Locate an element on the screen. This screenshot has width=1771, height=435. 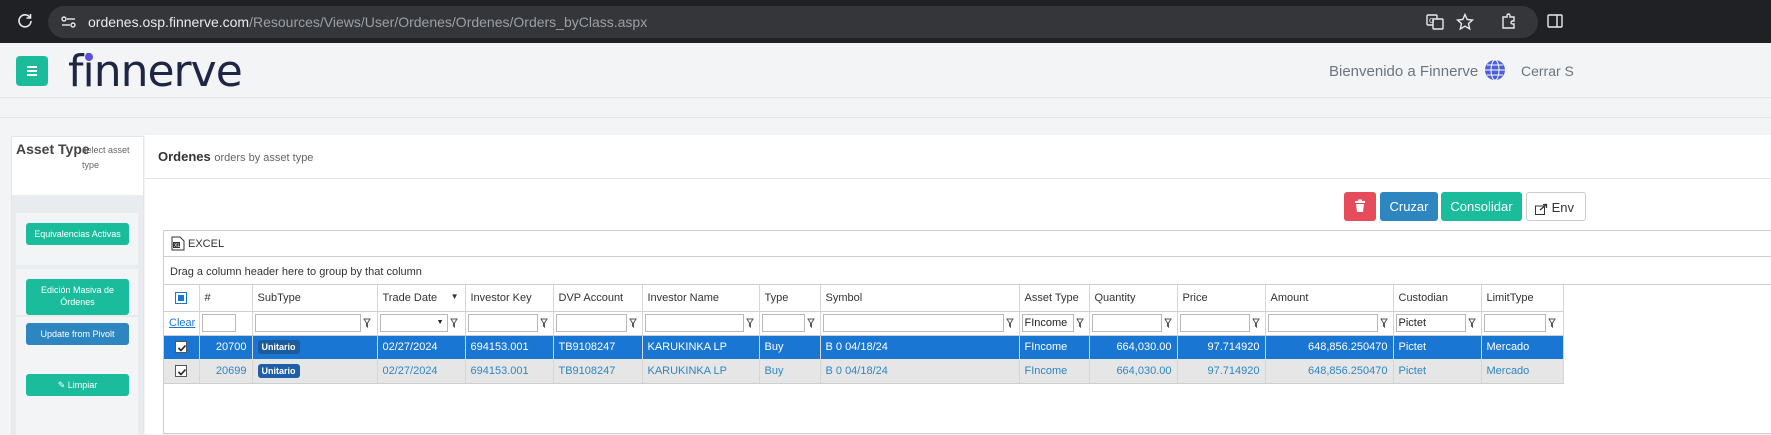
side-panel-icon is located at coordinates (1555, 21).